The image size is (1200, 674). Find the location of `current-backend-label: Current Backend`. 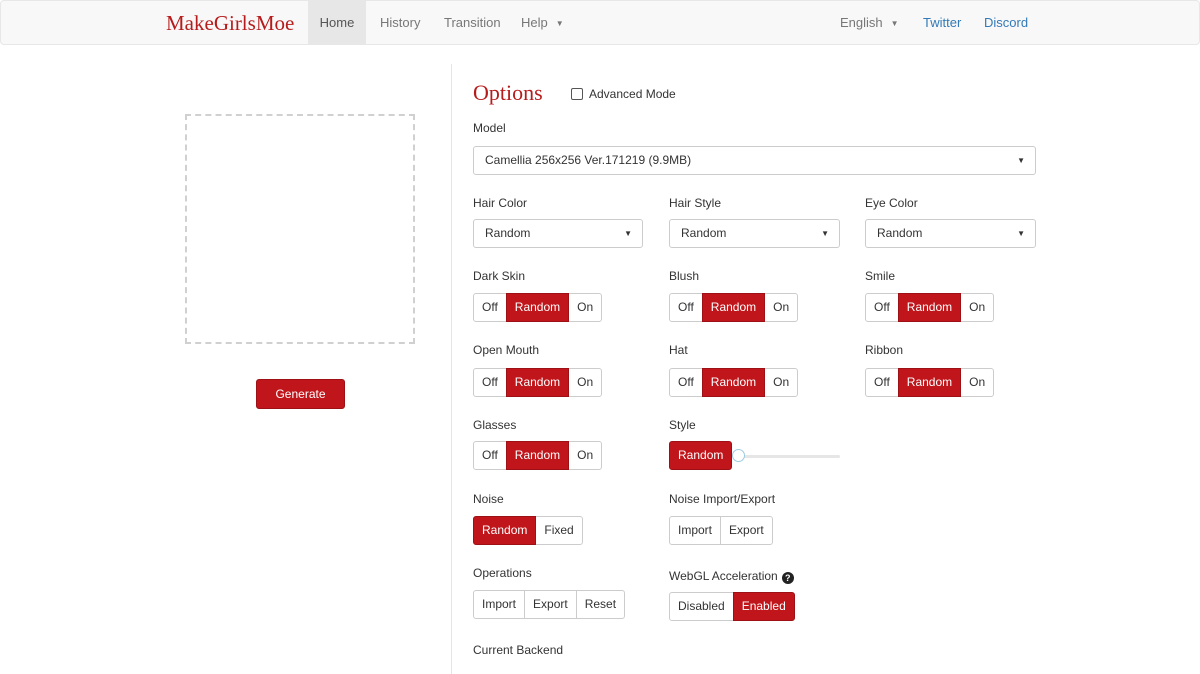

current-backend-label: Current Backend is located at coordinates (518, 650).